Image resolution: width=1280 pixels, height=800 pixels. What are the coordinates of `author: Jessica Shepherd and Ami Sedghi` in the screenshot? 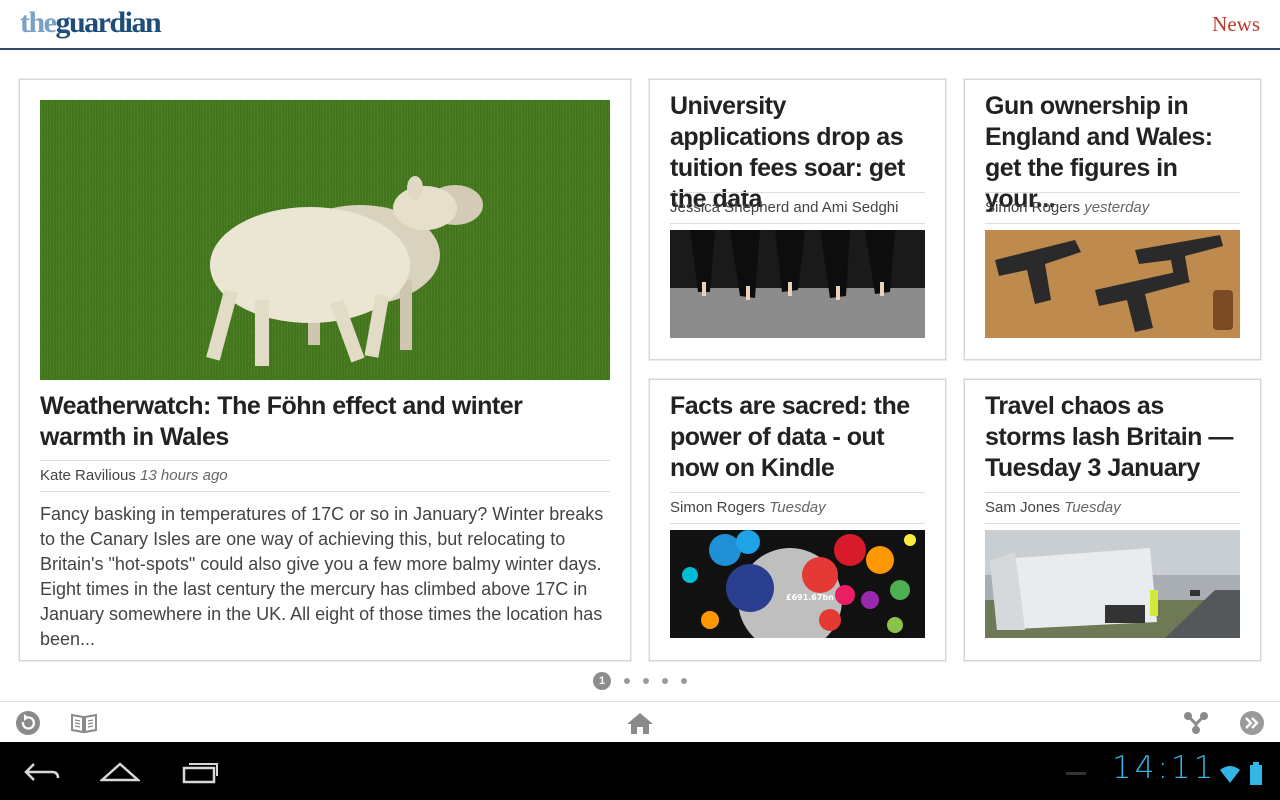 It's located at (784, 207).